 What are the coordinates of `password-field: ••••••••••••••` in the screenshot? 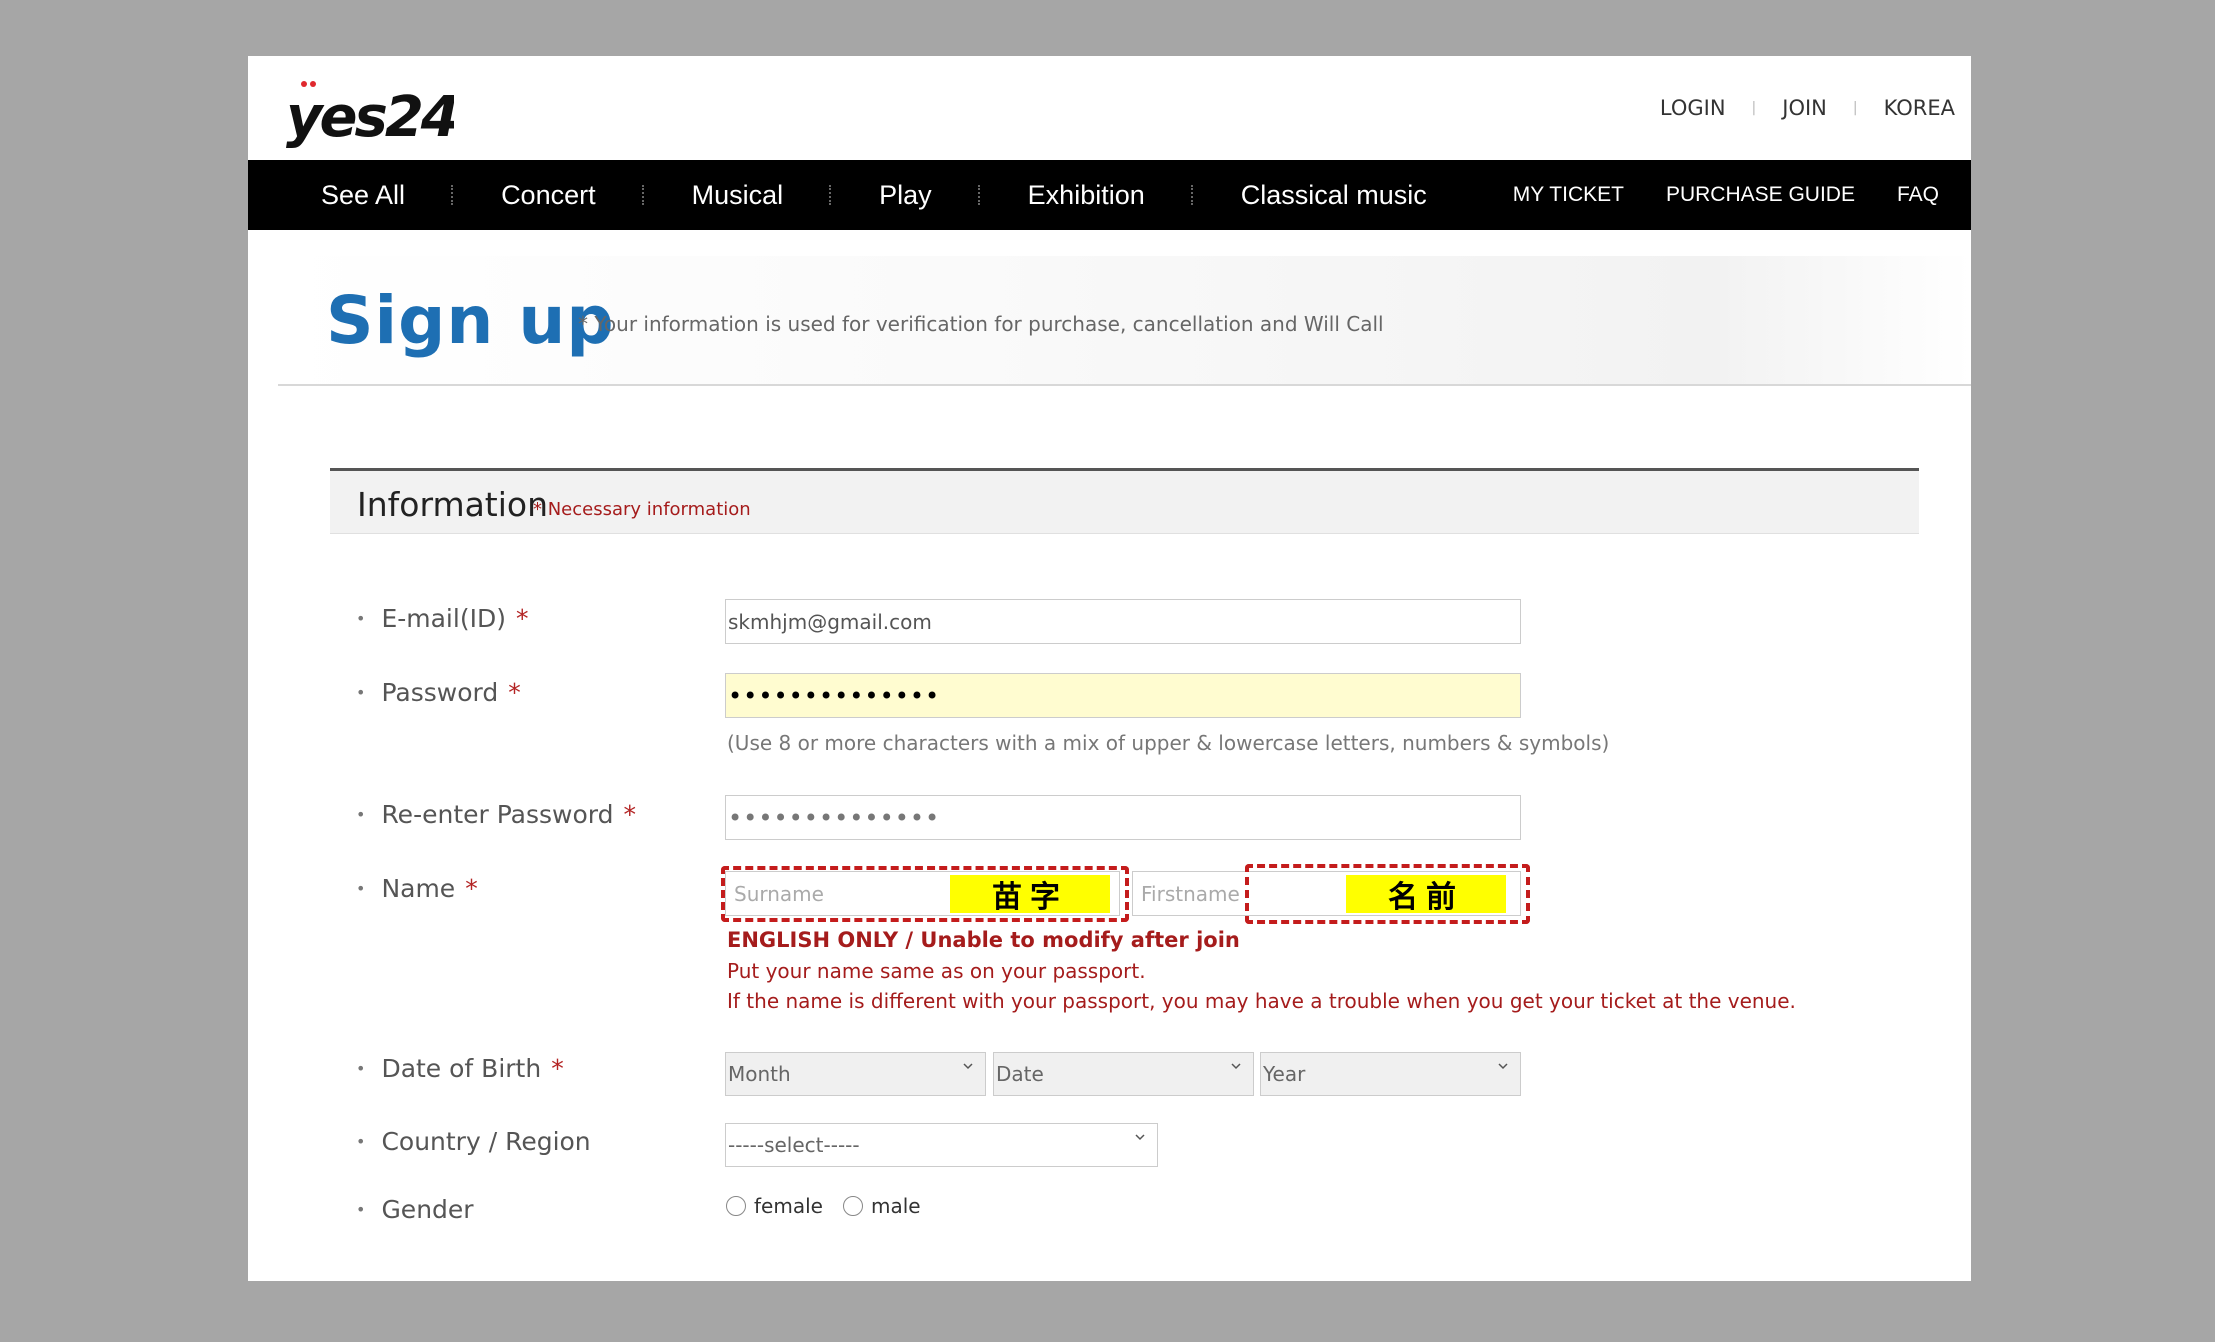 It's located at (1123, 695).